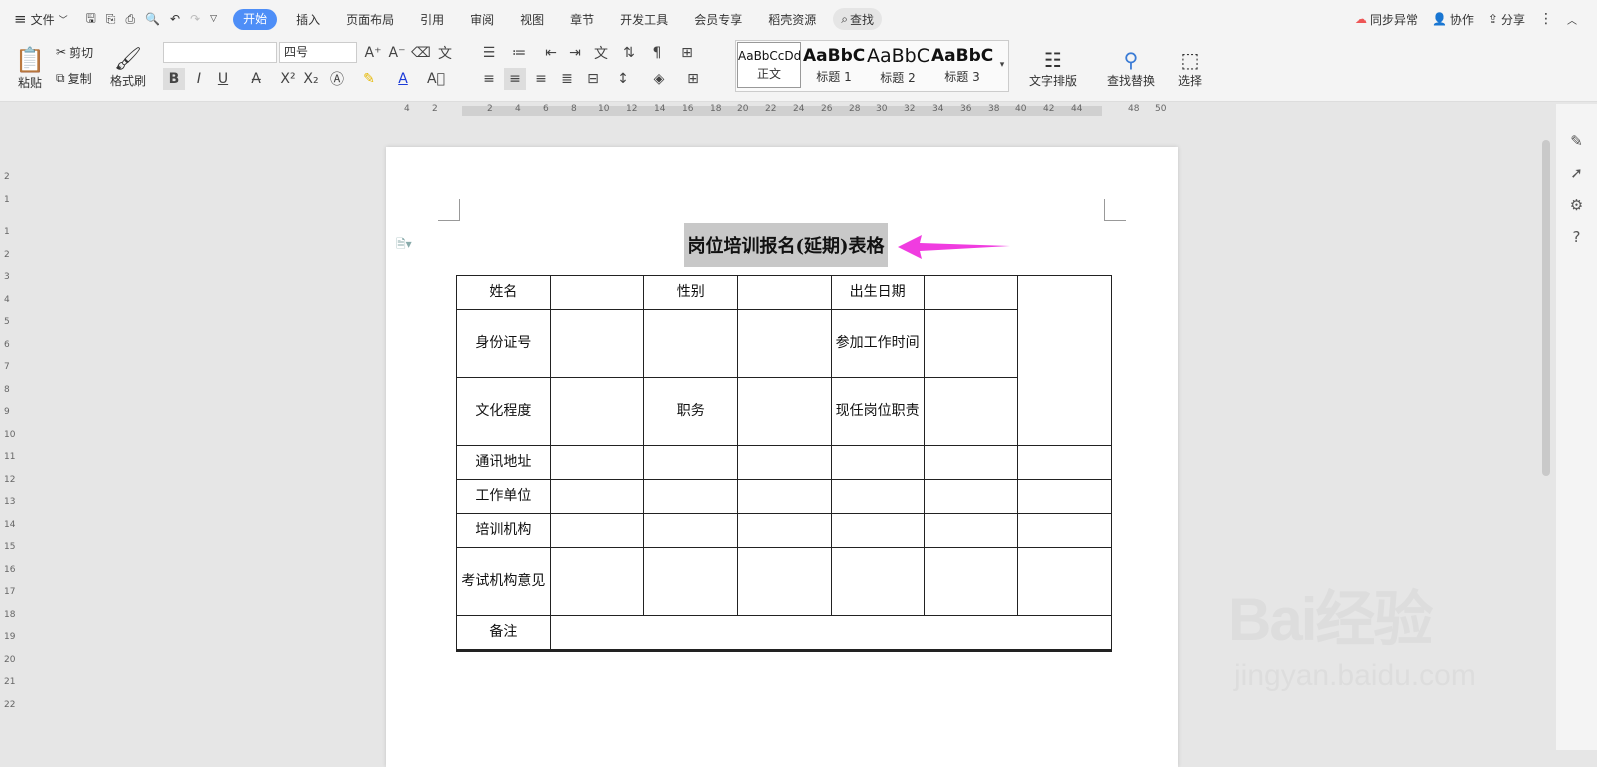  What do you see at coordinates (175, 19) in the screenshot?
I see `undo-icon: ↶` at bounding box center [175, 19].